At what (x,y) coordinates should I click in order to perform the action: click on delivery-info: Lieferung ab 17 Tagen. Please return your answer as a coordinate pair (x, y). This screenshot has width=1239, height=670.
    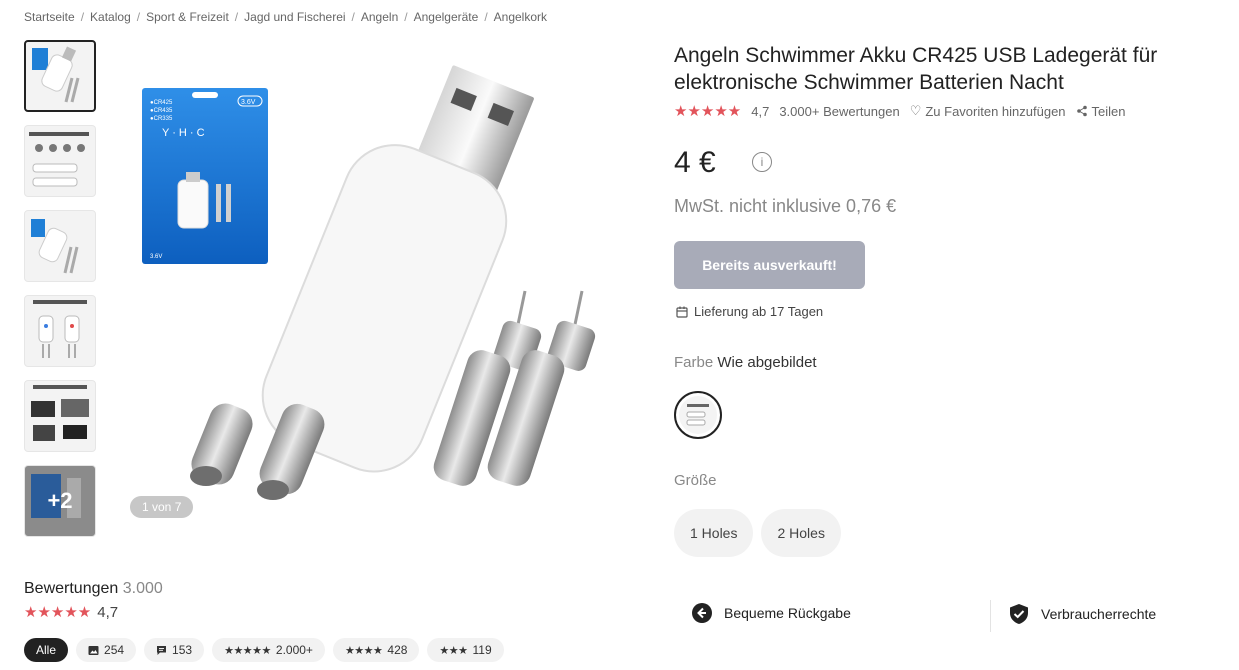
    Looking at the image, I should click on (749, 311).